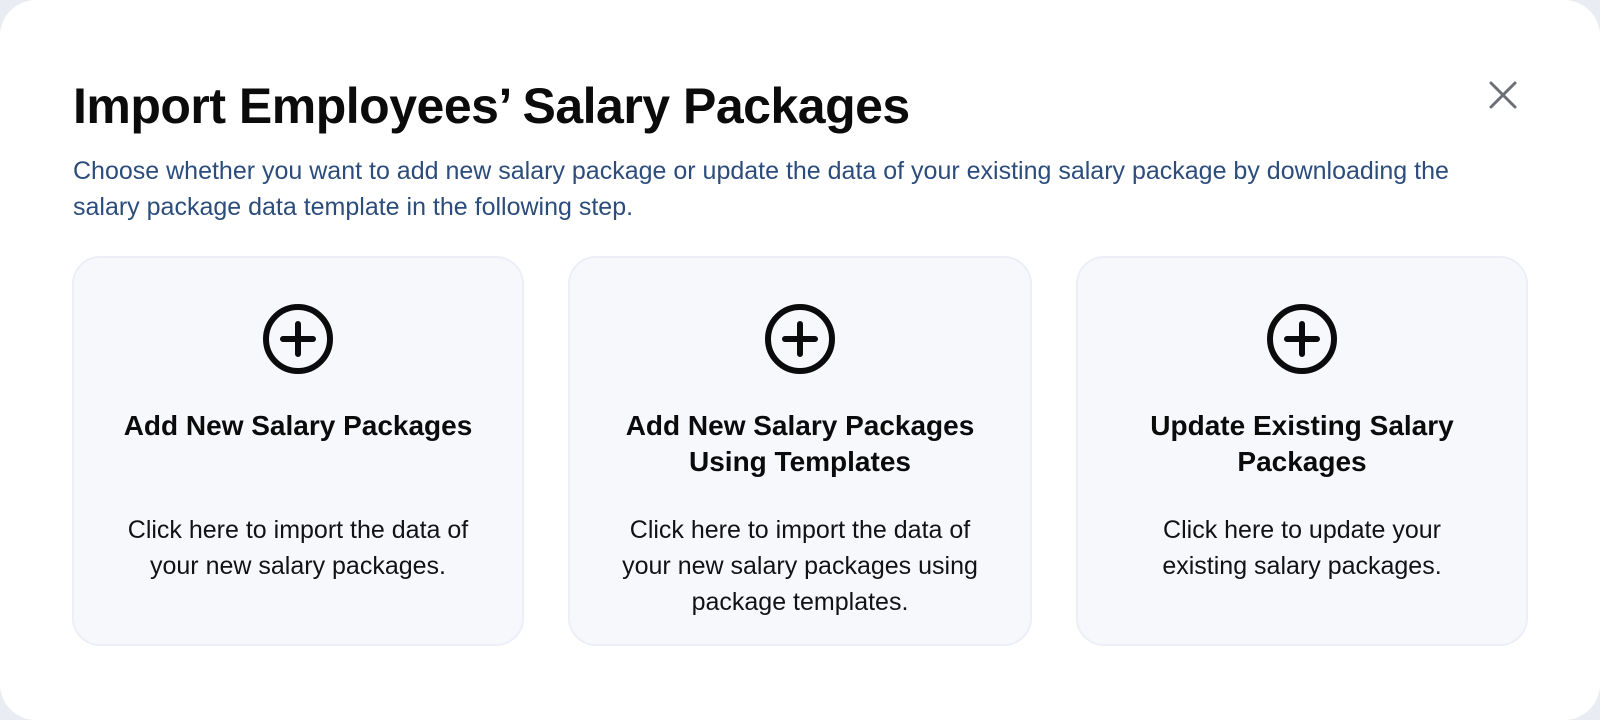 This screenshot has height=720, width=1600. Describe the element at coordinates (800, 443) in the screenshot. I see `option-title: Add New Salary Packages Using Templates` at that location.